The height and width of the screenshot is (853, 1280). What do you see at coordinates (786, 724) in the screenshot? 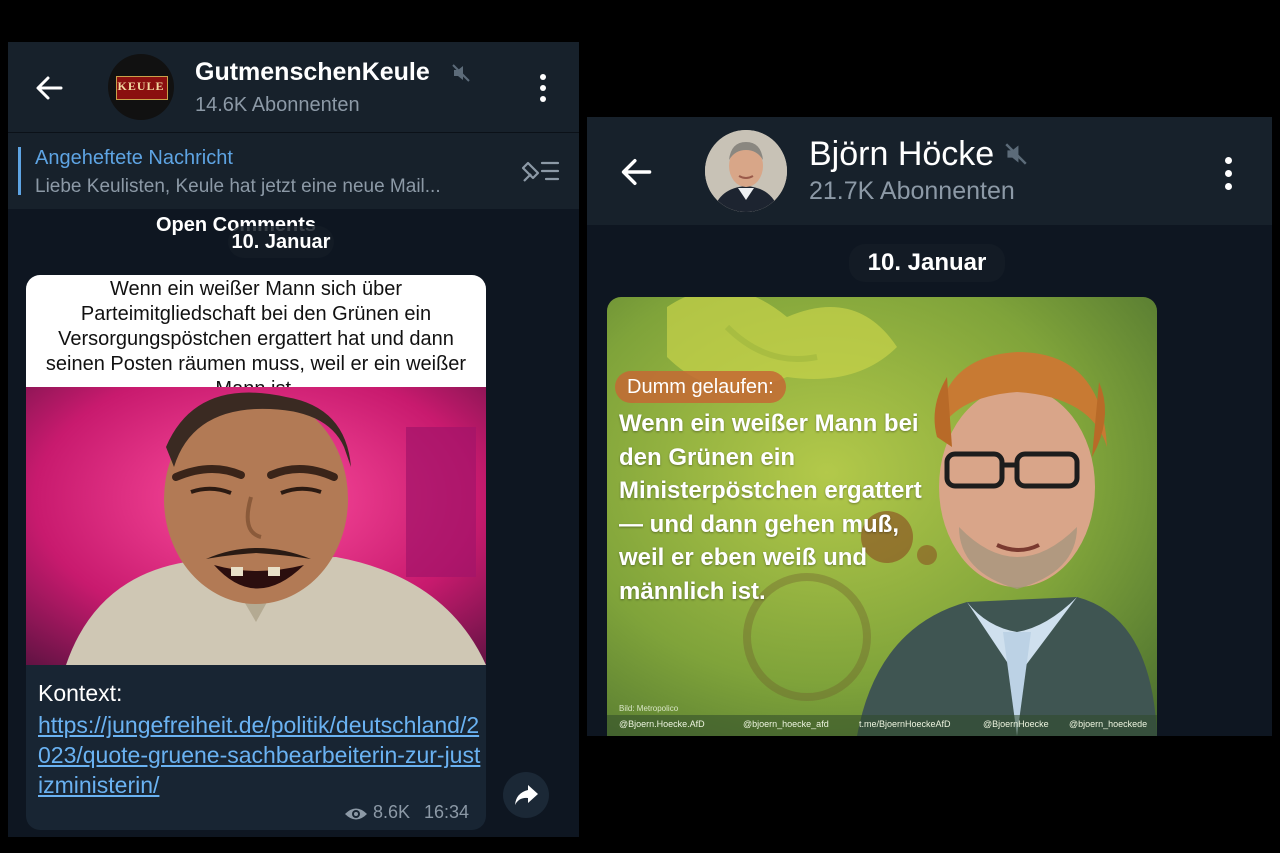
I see `instagram-handle: @bjoern_hoecke_afd` at bounding box center [786, 724].